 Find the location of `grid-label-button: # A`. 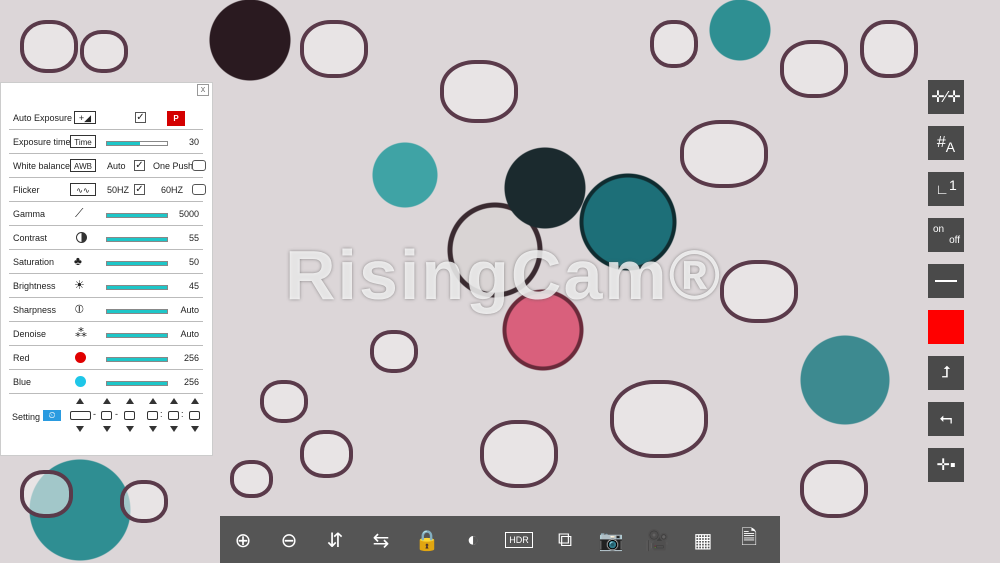

grid-label-button: # A is located at coordinates (946, 143).